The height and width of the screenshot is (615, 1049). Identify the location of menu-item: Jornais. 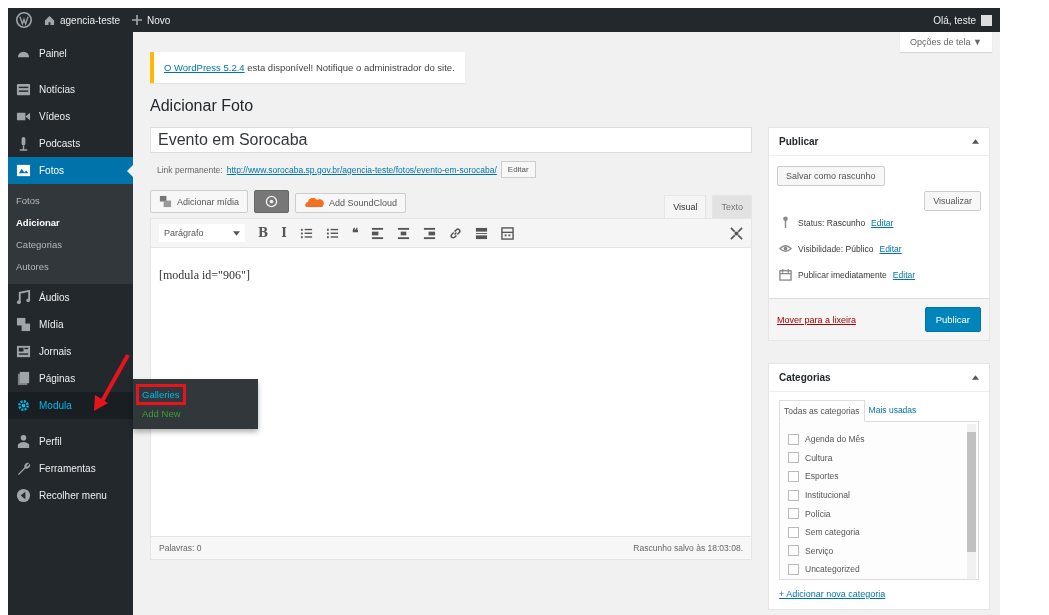
(70, 351).